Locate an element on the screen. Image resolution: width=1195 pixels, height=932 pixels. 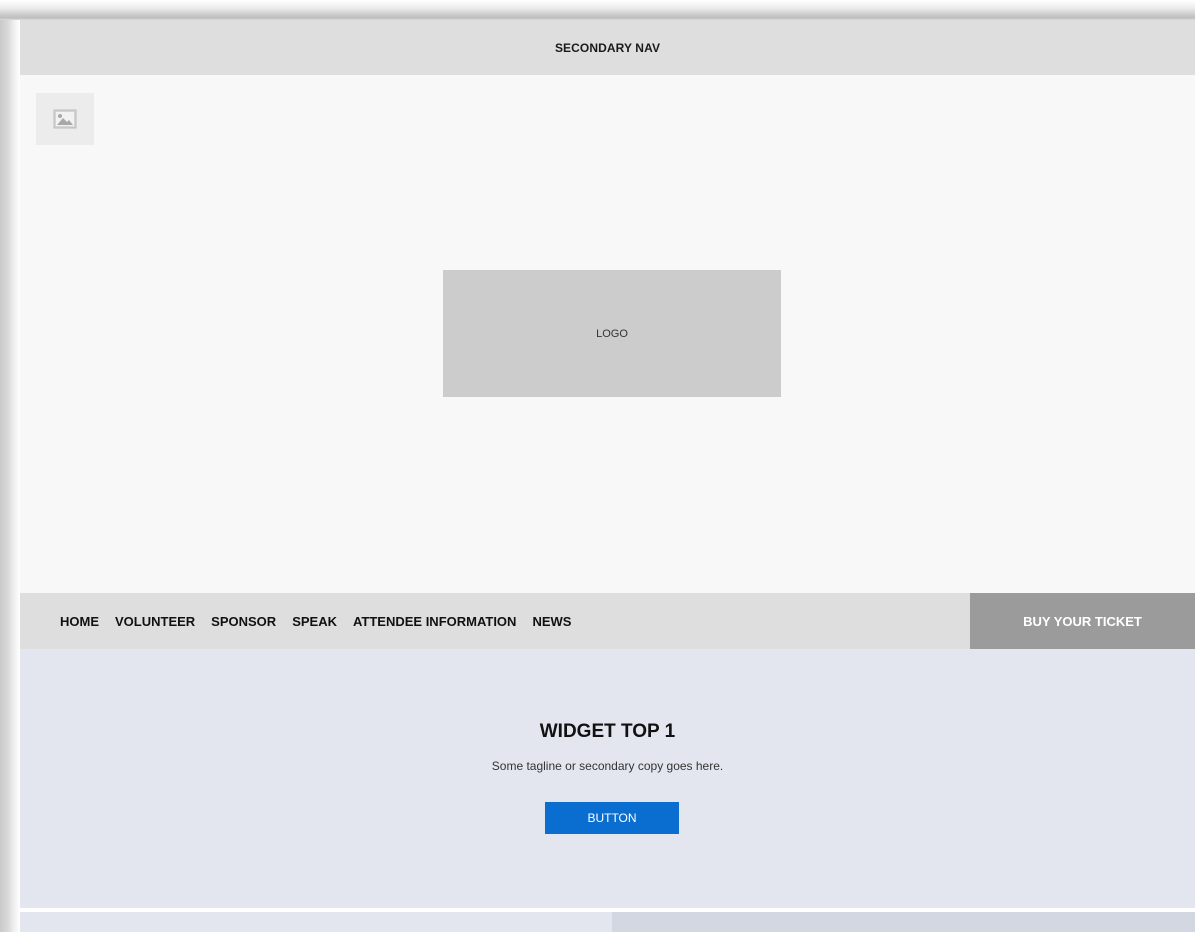
logo-placeholder: LOGO is located at coordinates (612, 333).